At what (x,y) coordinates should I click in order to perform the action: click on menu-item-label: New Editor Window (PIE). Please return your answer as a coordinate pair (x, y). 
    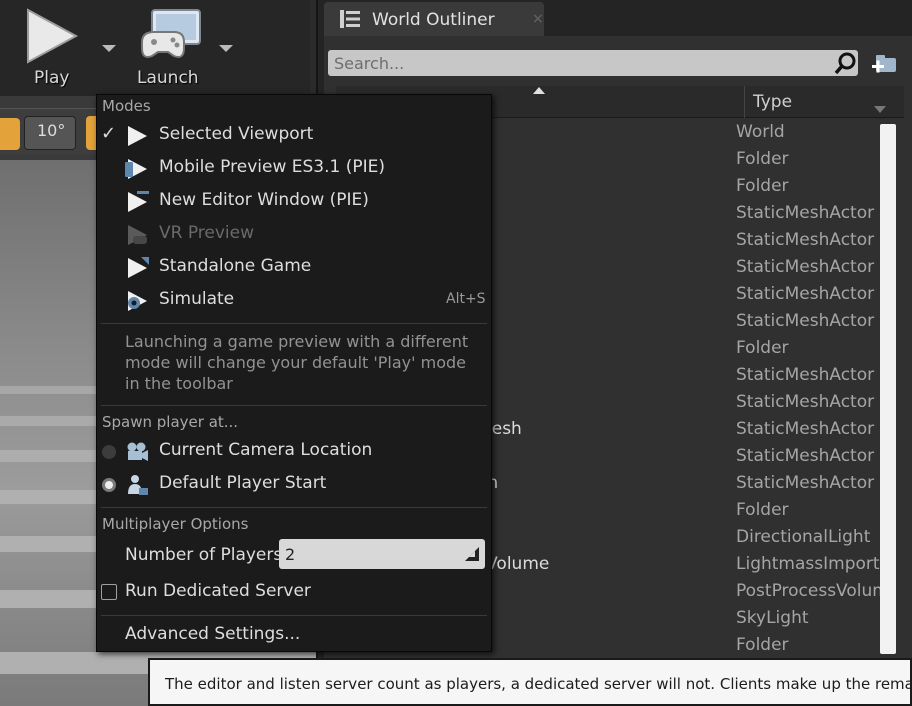
    Looking at the image, I should click on (264, 200).